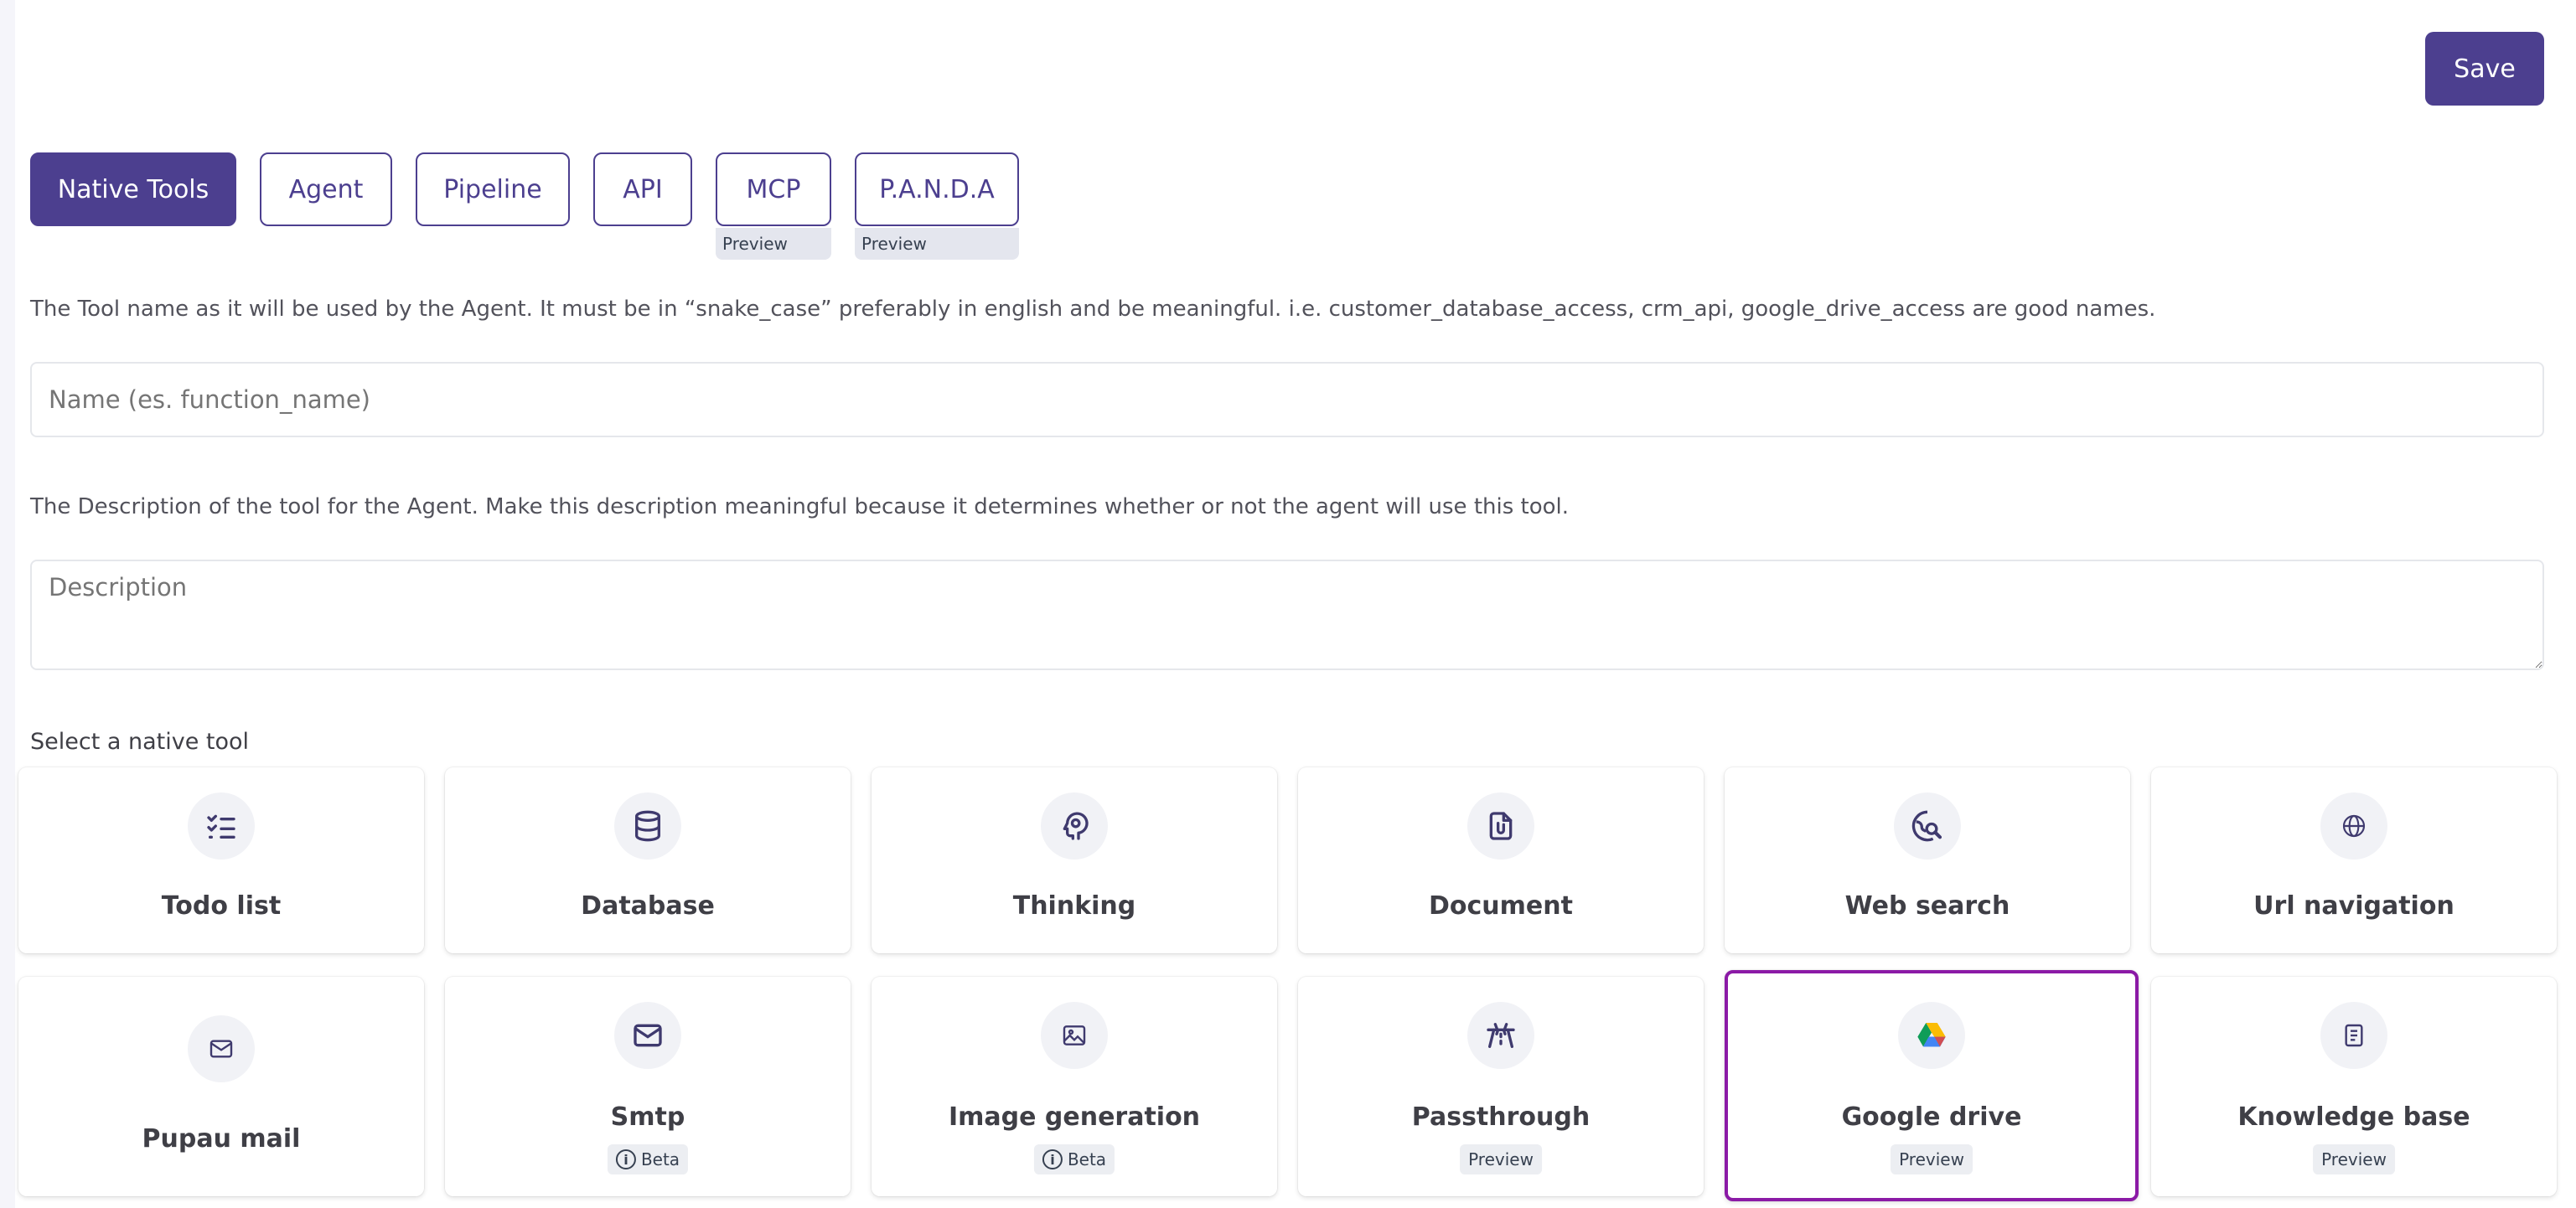 The width and height of the screenshot is (2576, 1208). I want to click on tool-card-todo-list: Todo list, so click(221, 860).